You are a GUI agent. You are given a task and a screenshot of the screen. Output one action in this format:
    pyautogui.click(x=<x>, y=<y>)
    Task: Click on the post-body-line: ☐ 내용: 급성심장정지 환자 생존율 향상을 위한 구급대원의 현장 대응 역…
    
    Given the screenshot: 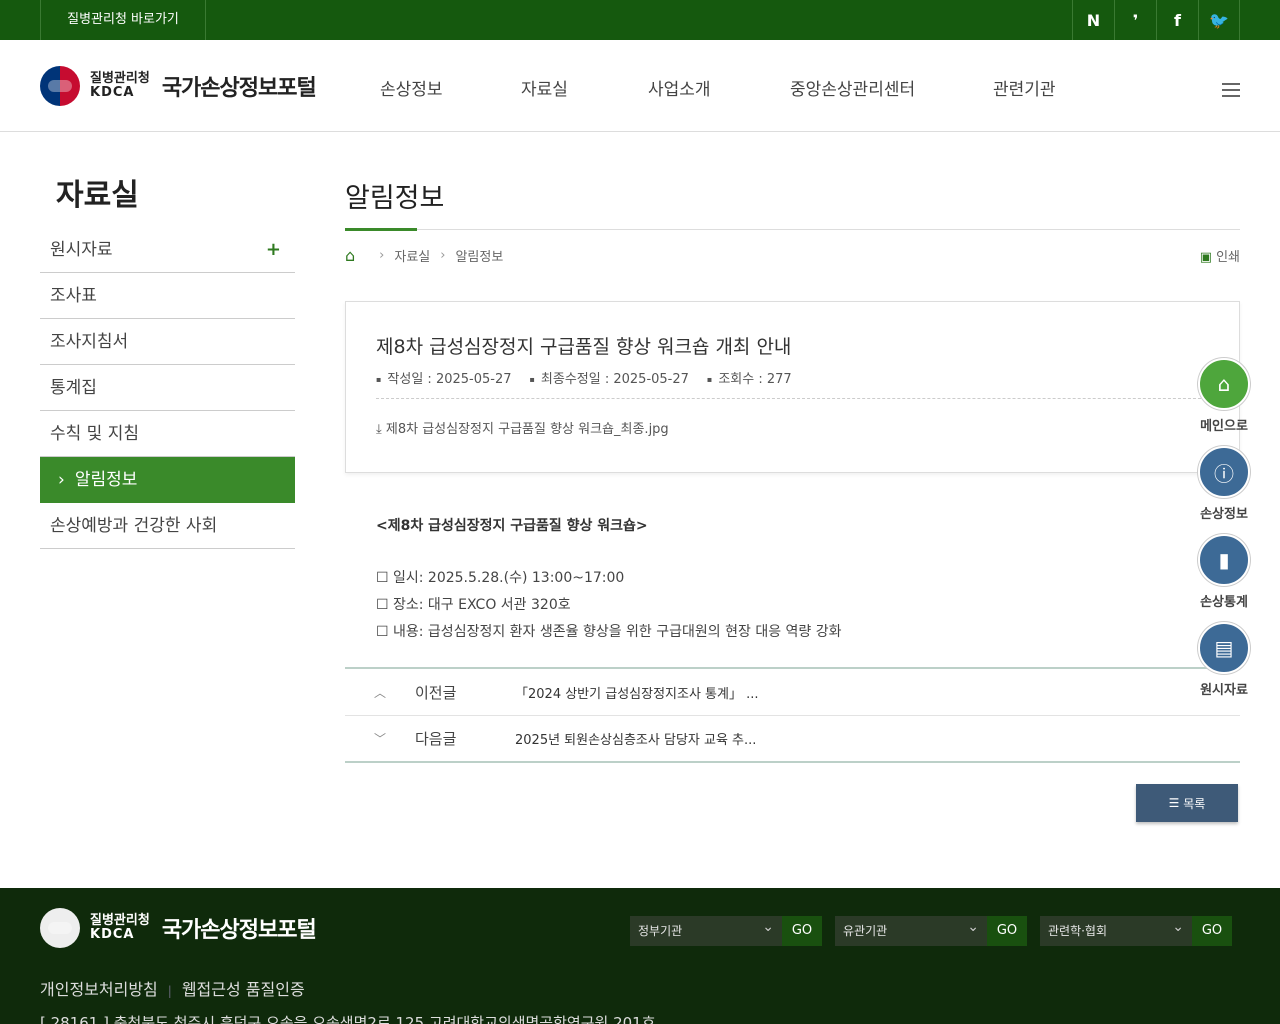 What is the action you would take?
    pyautogui.click(x=609, y=632)
    